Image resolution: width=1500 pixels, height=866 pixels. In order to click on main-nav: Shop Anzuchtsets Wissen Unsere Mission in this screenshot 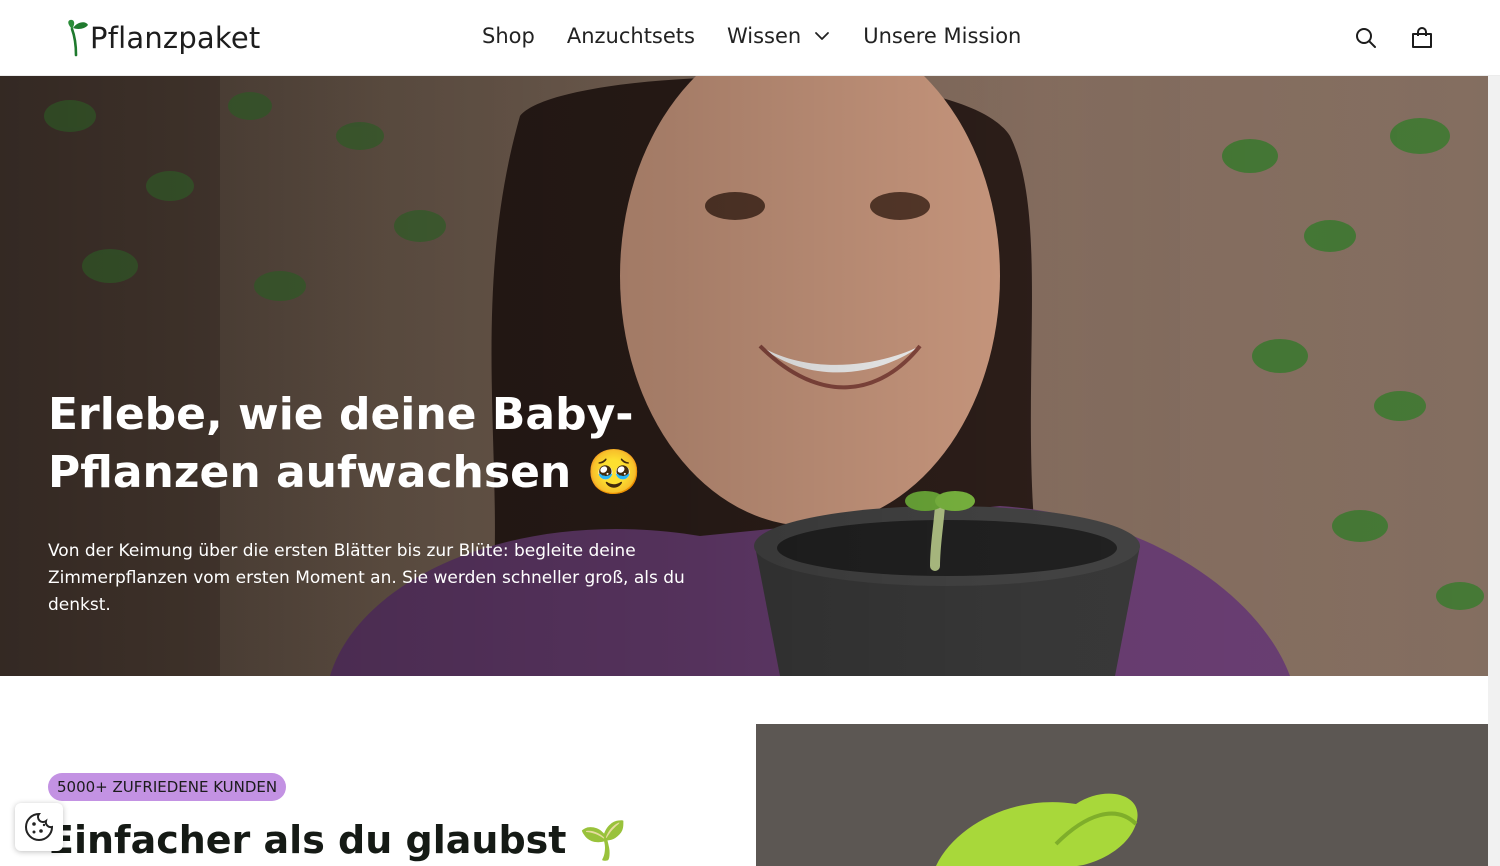, I will do `click(767, 36)`.